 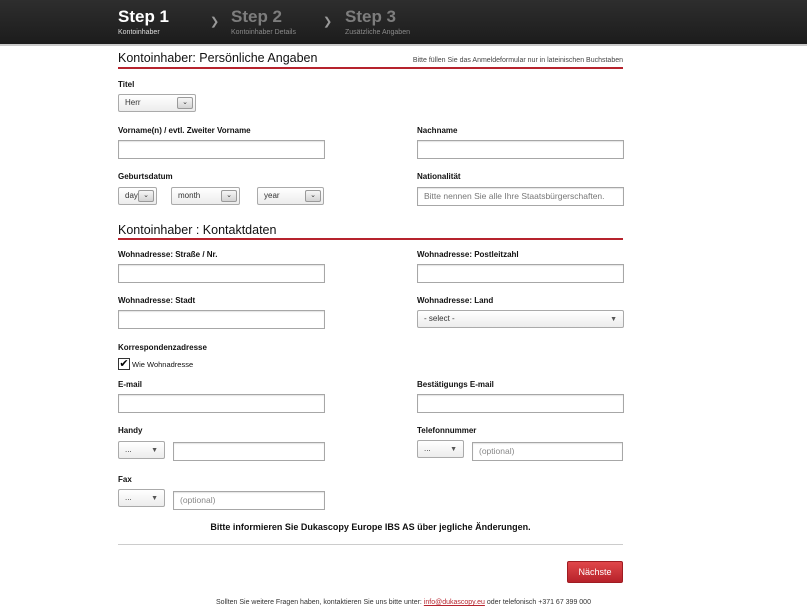 I want to click on step-2-label: Step 2, so click(x=257, y=16).